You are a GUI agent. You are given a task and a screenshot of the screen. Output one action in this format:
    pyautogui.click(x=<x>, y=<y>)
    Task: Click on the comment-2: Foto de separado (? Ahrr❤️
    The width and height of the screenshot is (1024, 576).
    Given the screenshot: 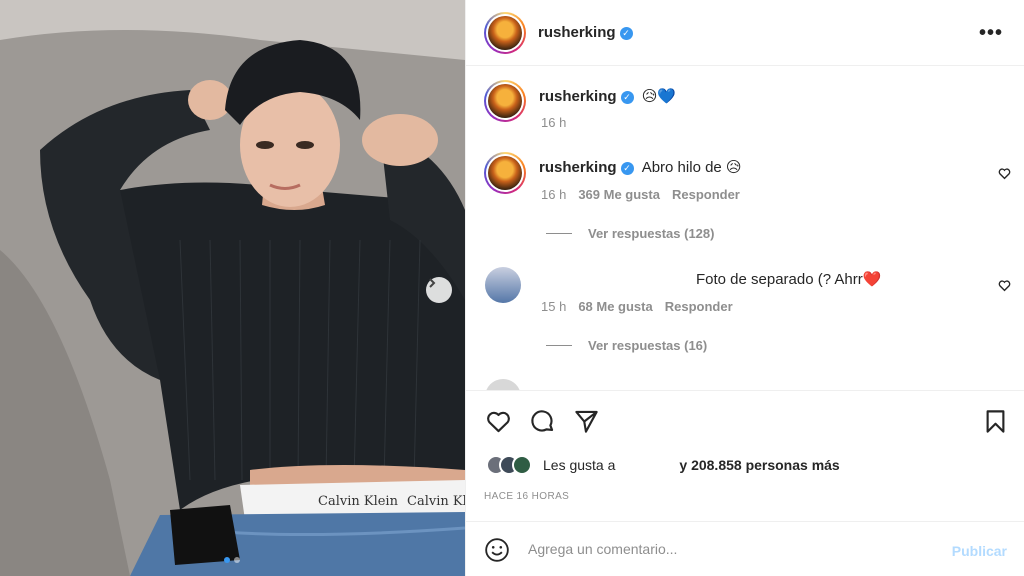 What is the action you would take?
    pyautogui.click(x=788, y=279)
    